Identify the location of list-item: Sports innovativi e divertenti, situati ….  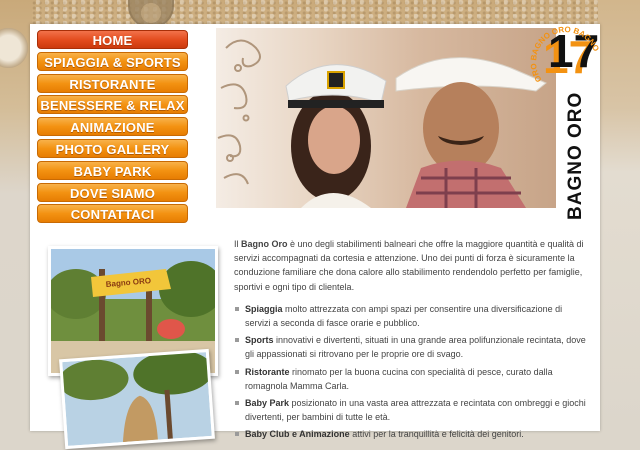
(410, 347).